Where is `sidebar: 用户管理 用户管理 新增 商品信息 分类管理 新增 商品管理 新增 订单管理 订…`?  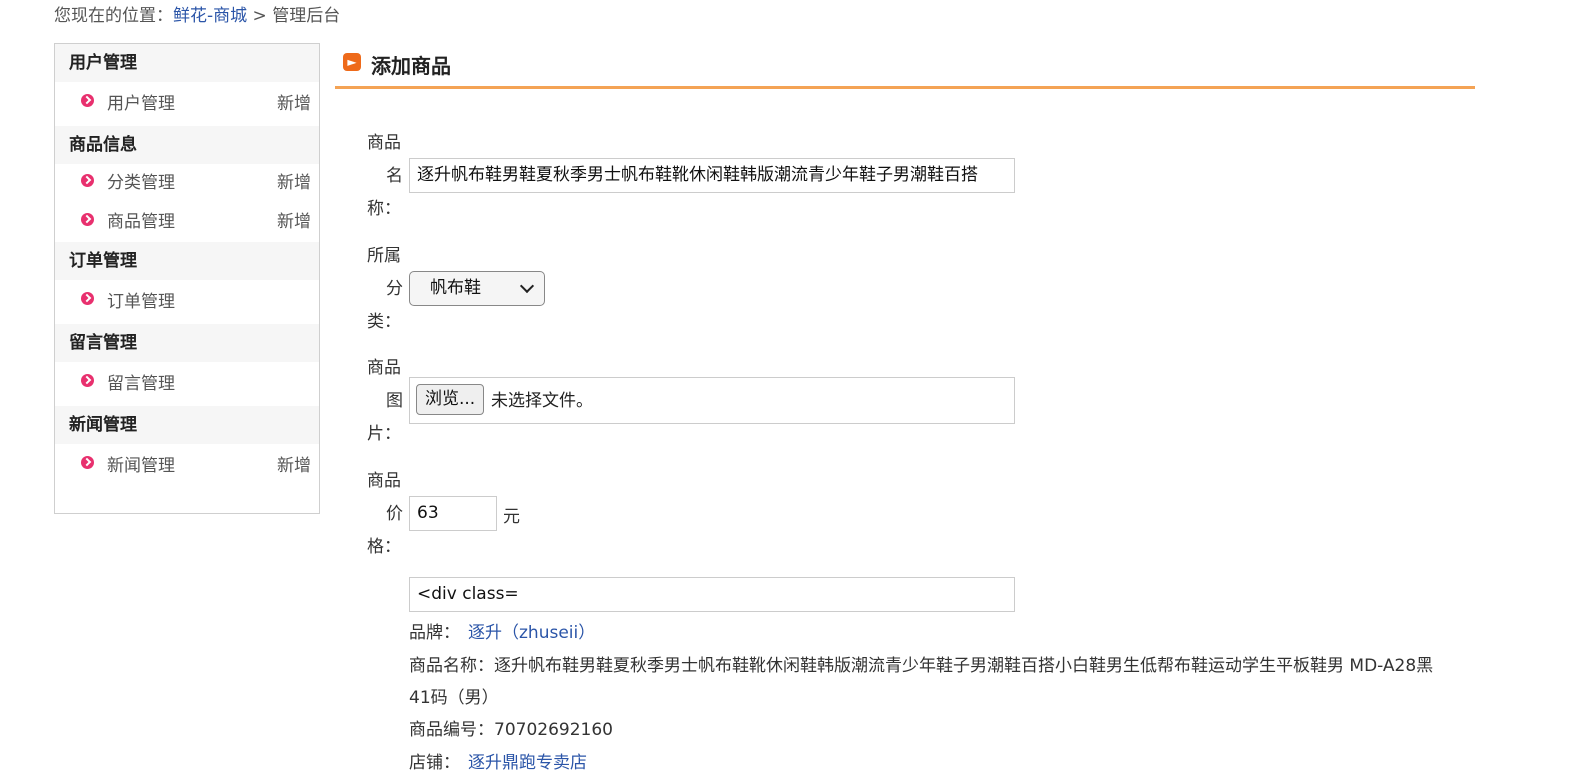
sidebar: 用户管理 用户管理 新增 商品信息 分类管理 新增 商品管理 新增 订单管理 订… is located at coordinates (187, 278).